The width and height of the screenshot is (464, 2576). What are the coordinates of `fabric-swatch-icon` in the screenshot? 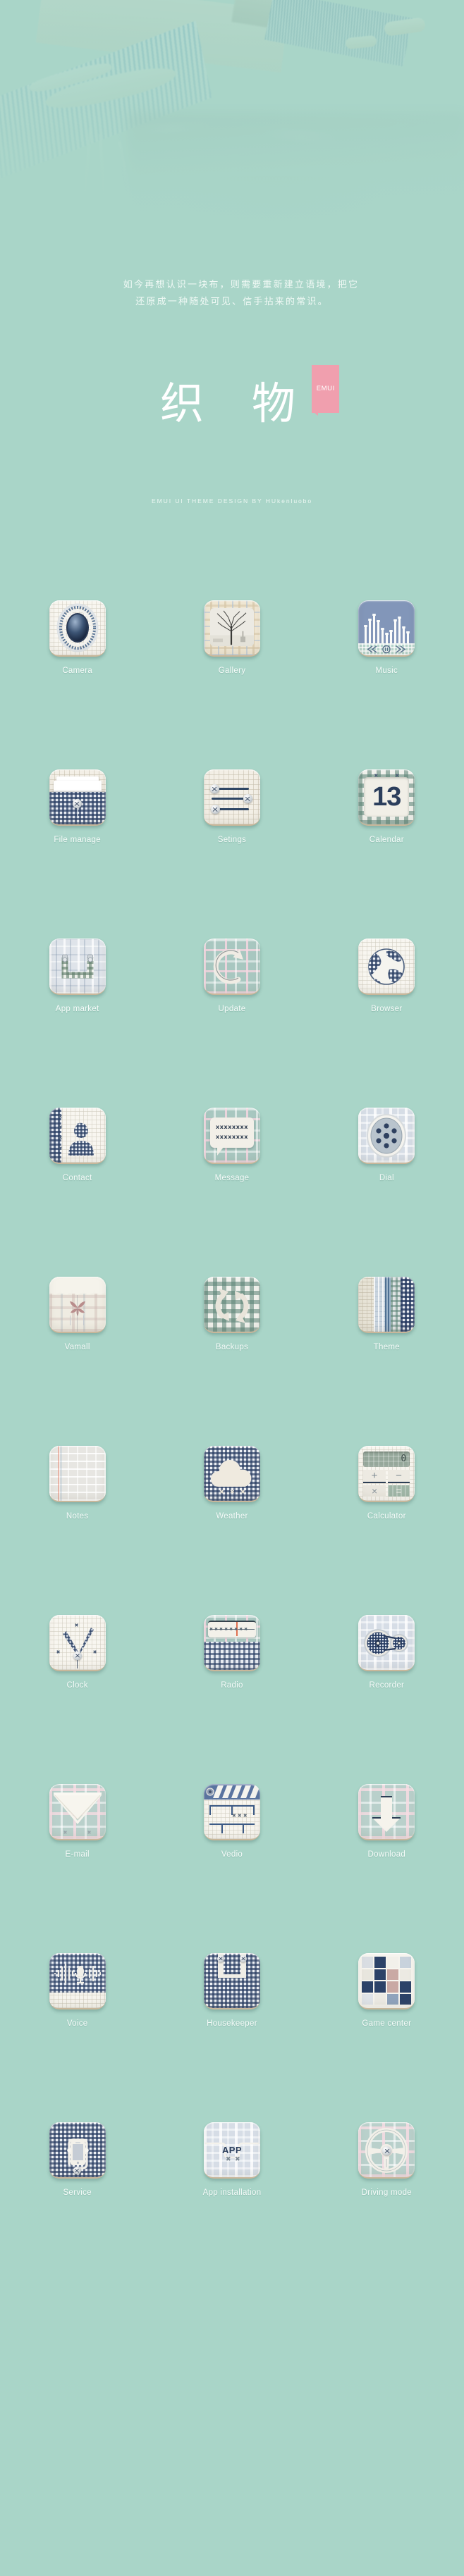 It's located at (386, 1305).